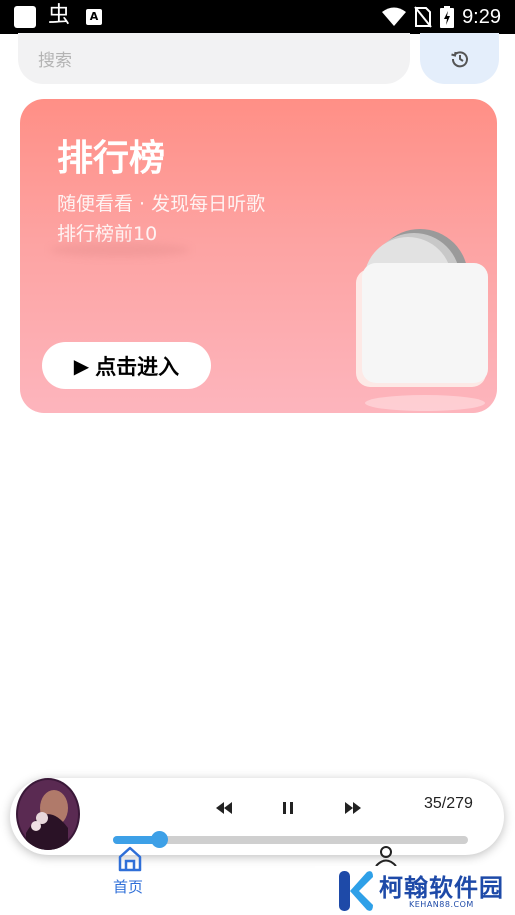 The width and height of the screenshot is (515, 915). What do you see at coordinates (107, 234) in the screenshot?
I see `banner-subtitle-2: 排行榜前10` at bounding box center [107, 234].